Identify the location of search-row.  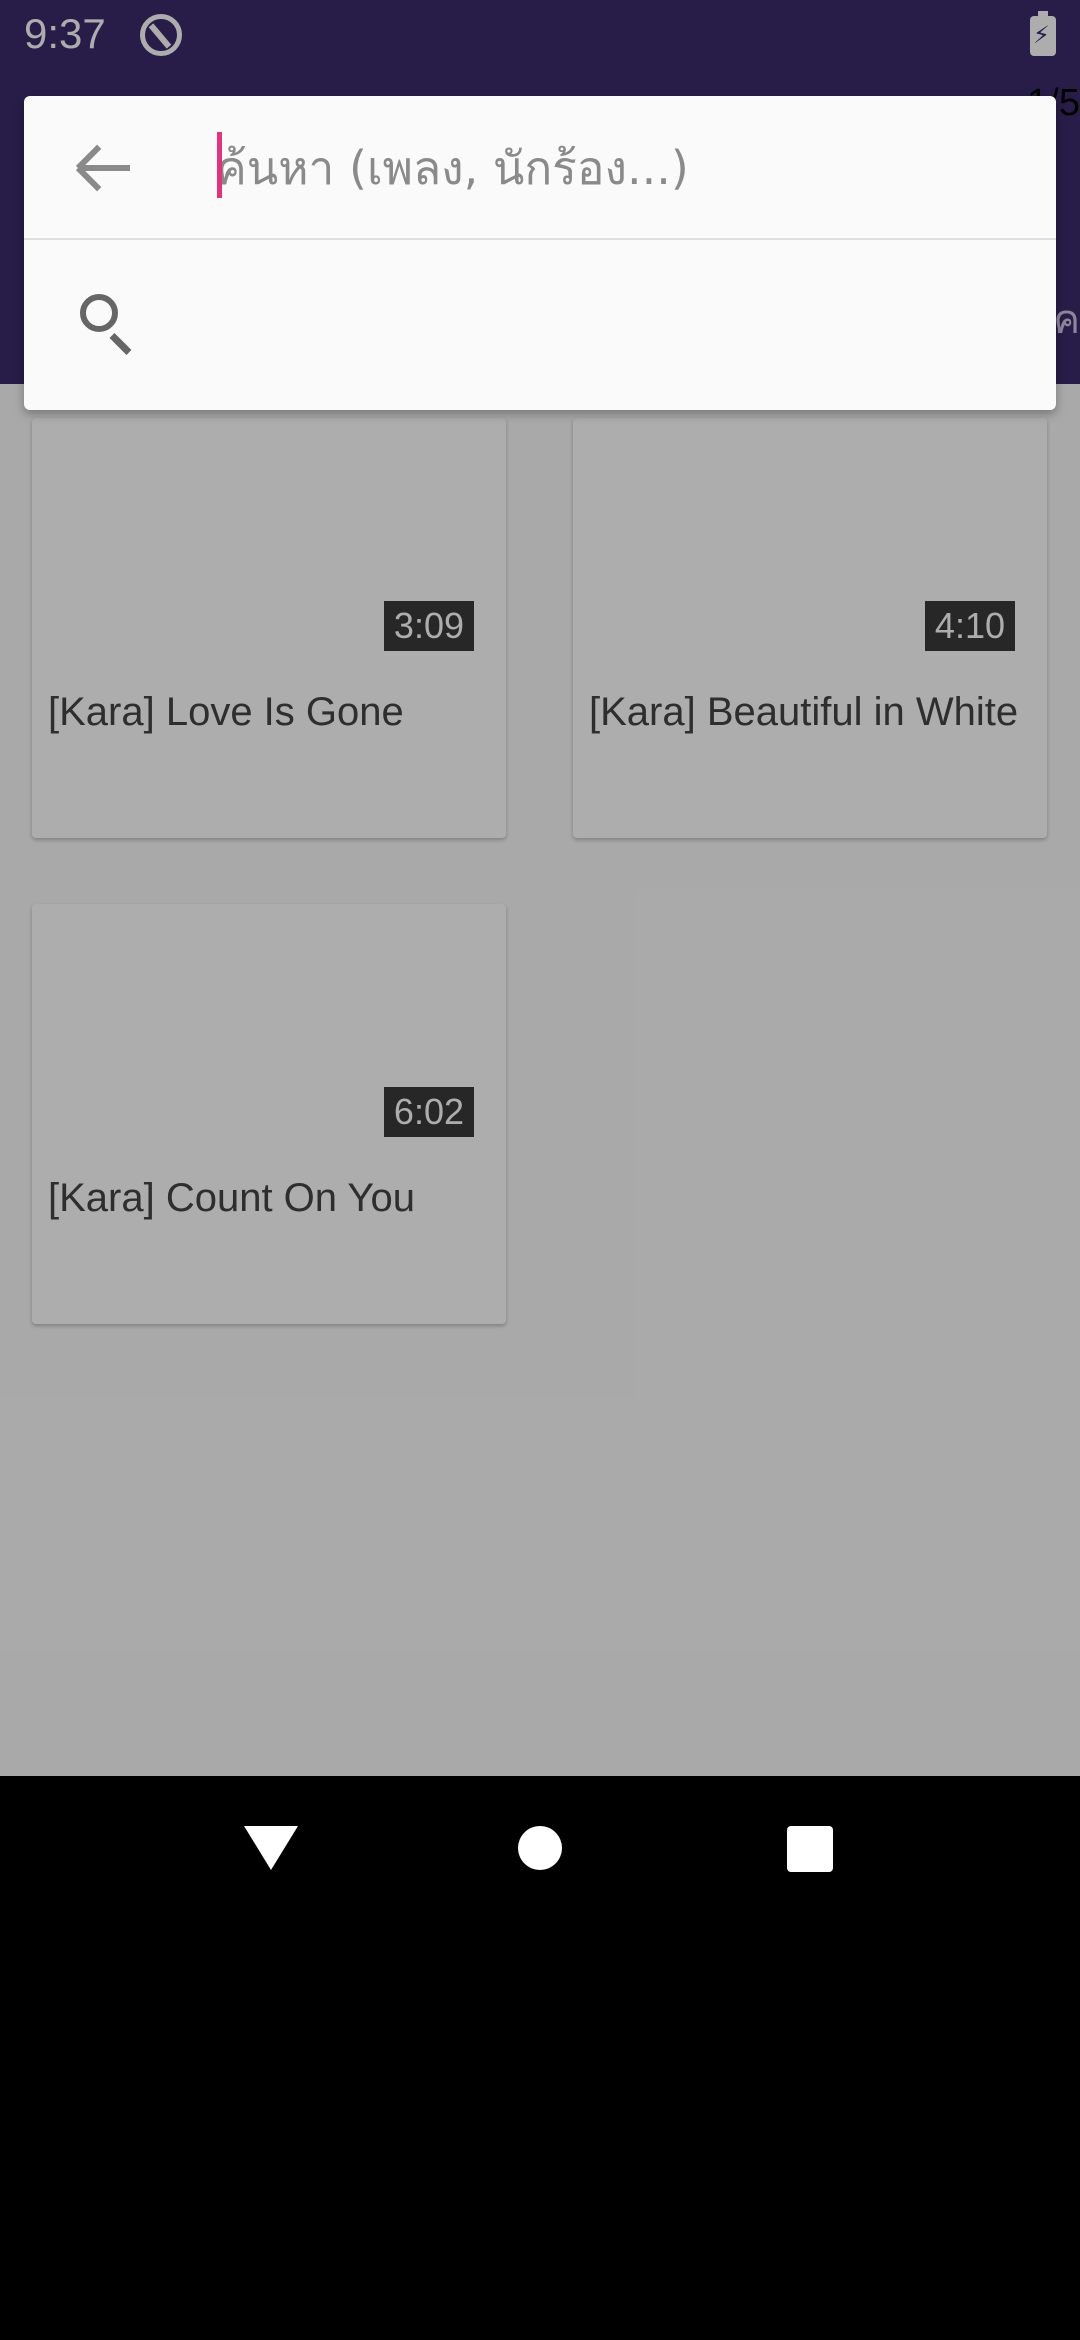
(540, 168).